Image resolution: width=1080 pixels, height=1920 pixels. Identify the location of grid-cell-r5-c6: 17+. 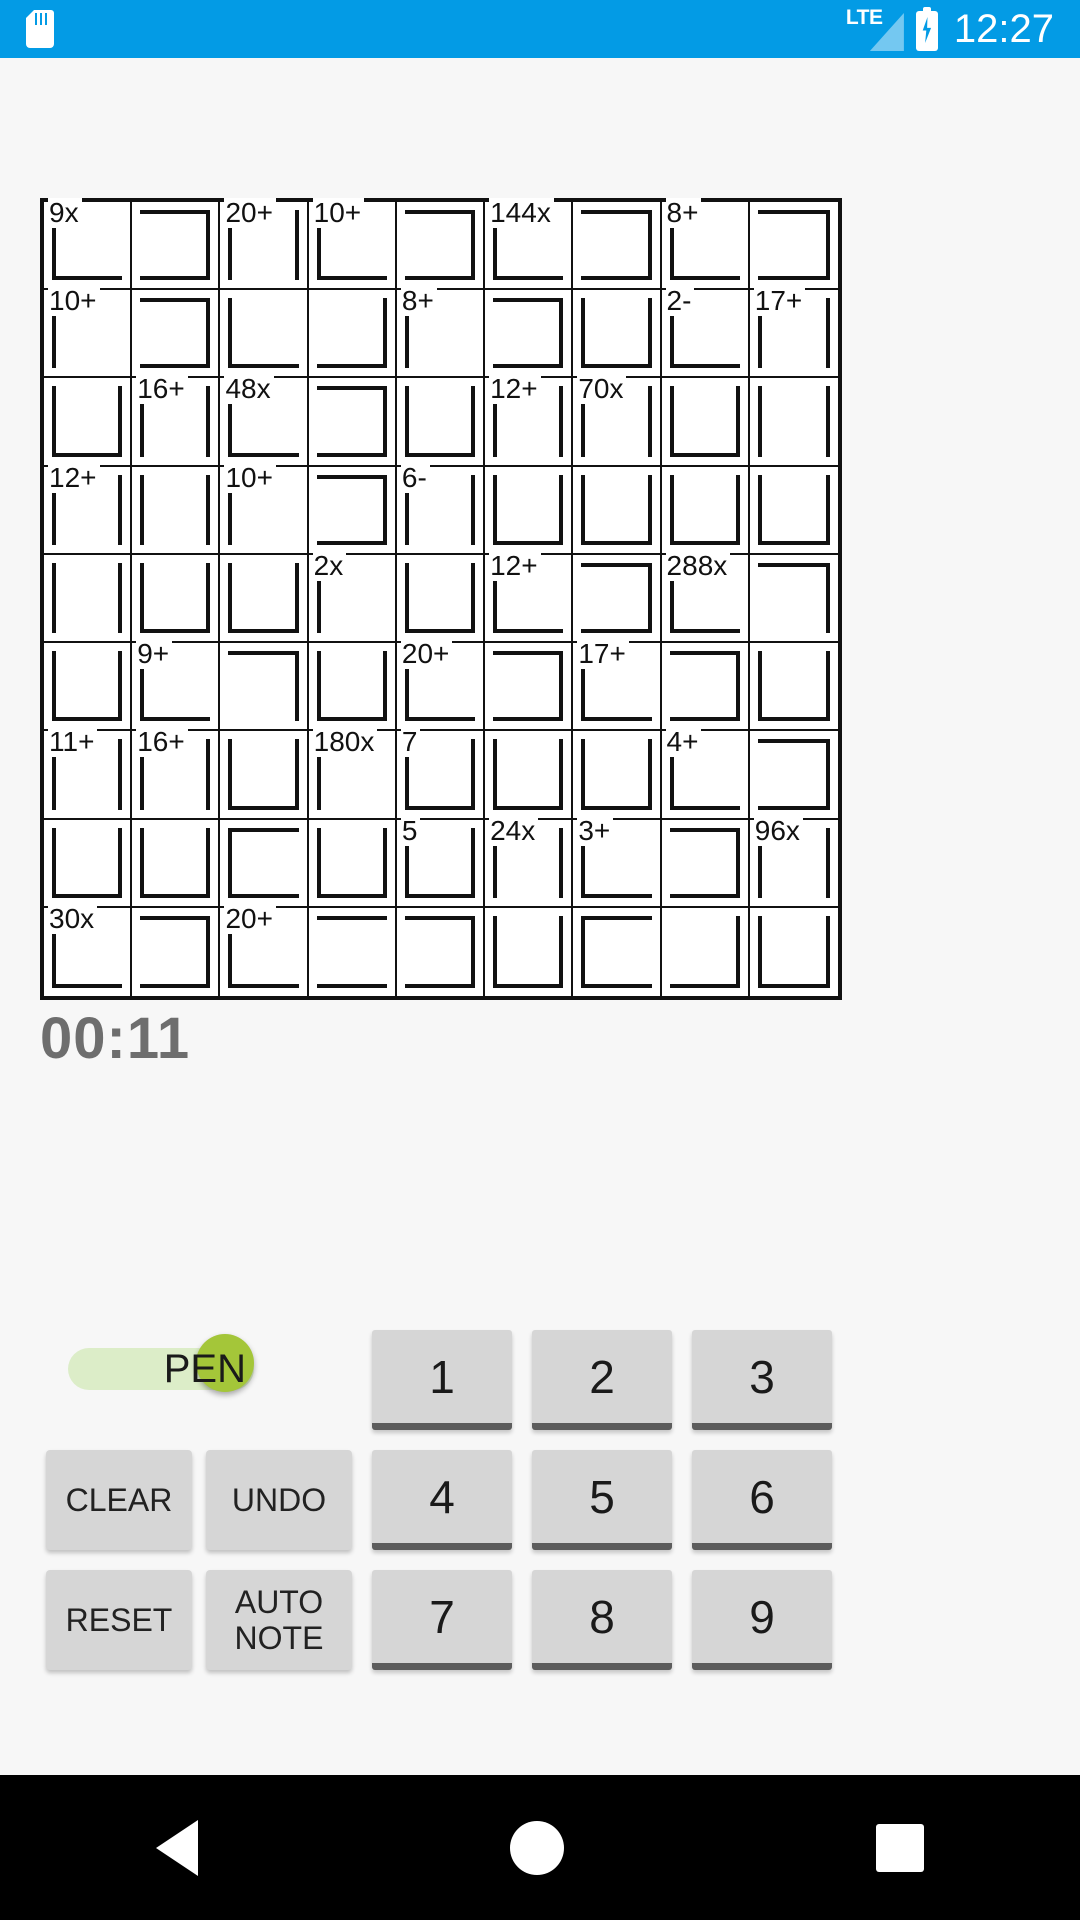
(617, 685).